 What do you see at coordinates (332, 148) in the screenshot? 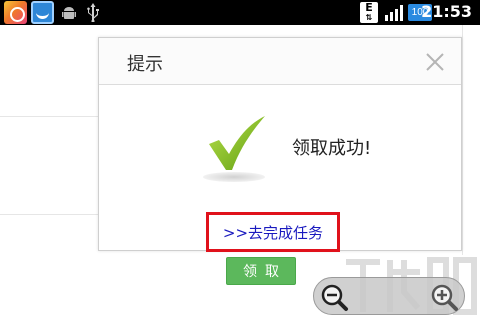
I see `success-message: 领取成功!` at bounding box center [332, 148].